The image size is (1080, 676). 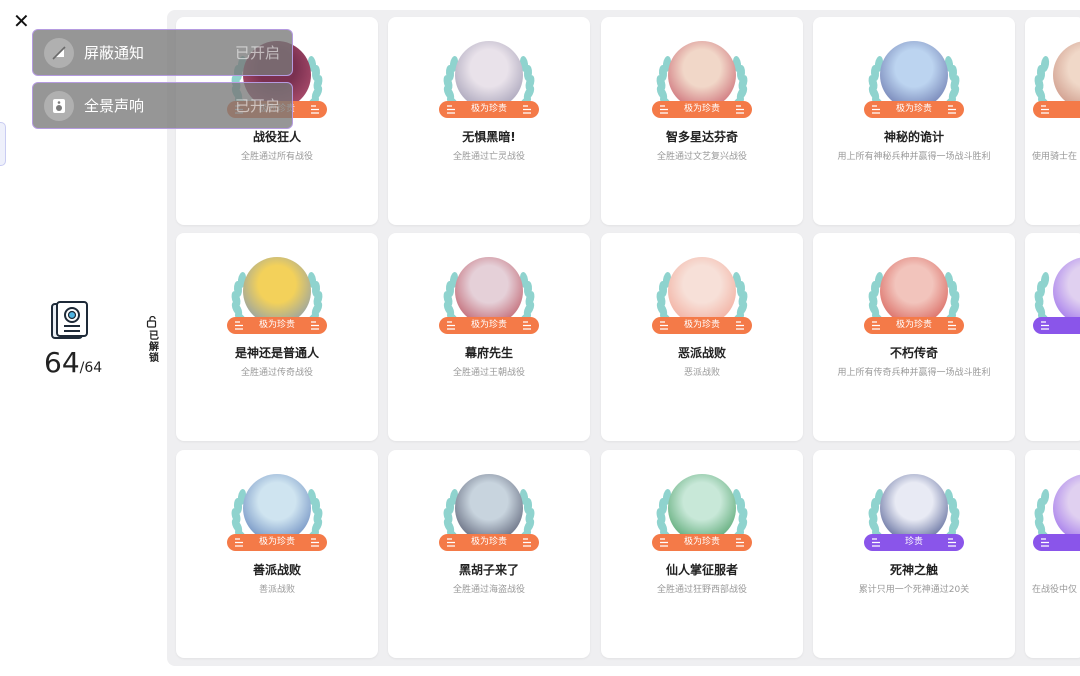 What do you see at coordinates (914, 157) in the screenshot?
I see `achievement-description: 用上所有神秘兵种并赢得一场战斗胜利` at bounding box center [914, 157].